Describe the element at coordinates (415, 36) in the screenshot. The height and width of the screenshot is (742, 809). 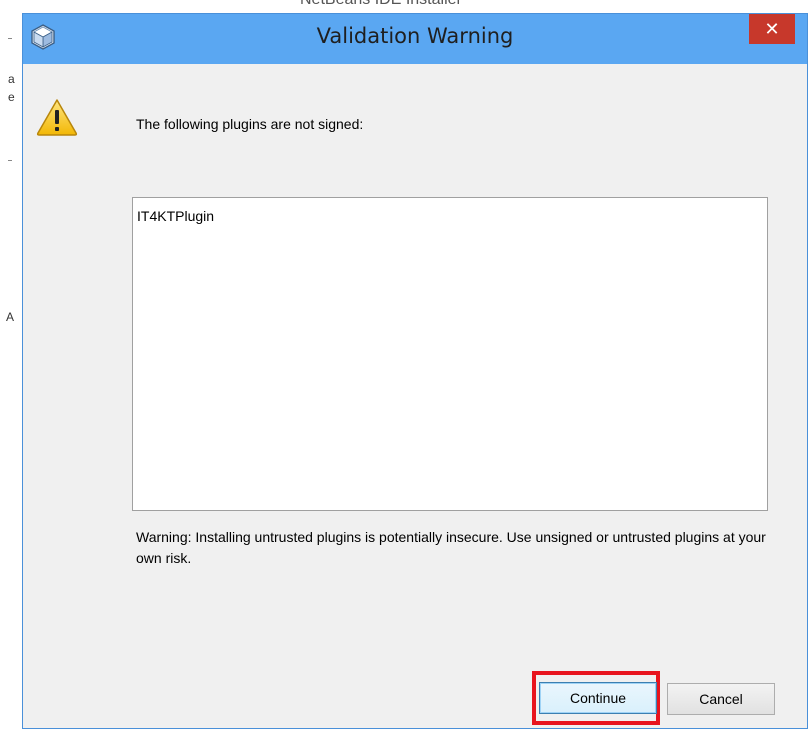
I see `dialog-title: Validation Warning` at that location.